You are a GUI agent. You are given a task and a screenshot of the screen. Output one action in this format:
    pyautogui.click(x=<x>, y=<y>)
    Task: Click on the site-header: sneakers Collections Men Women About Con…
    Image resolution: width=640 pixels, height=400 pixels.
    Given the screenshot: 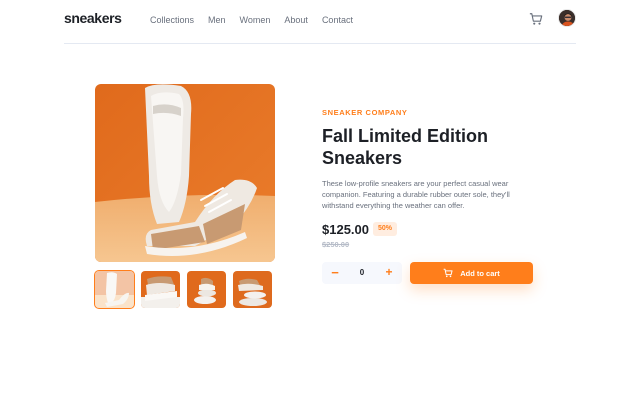 What is the action you would take?
    pyautogui.click(x=320, y=22)
    